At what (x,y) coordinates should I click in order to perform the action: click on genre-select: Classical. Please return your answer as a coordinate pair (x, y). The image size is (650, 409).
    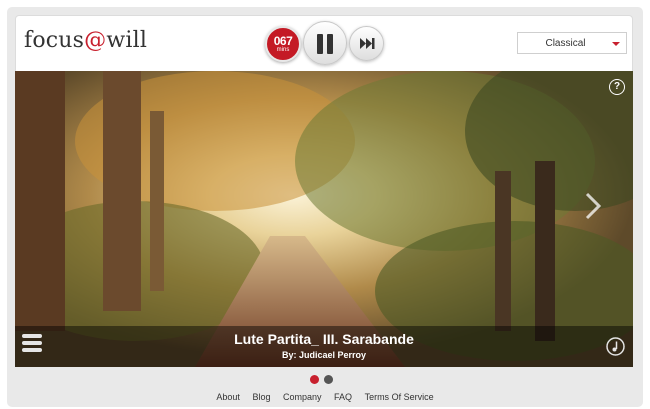
    Looking at the image, I should click on (572, 43).